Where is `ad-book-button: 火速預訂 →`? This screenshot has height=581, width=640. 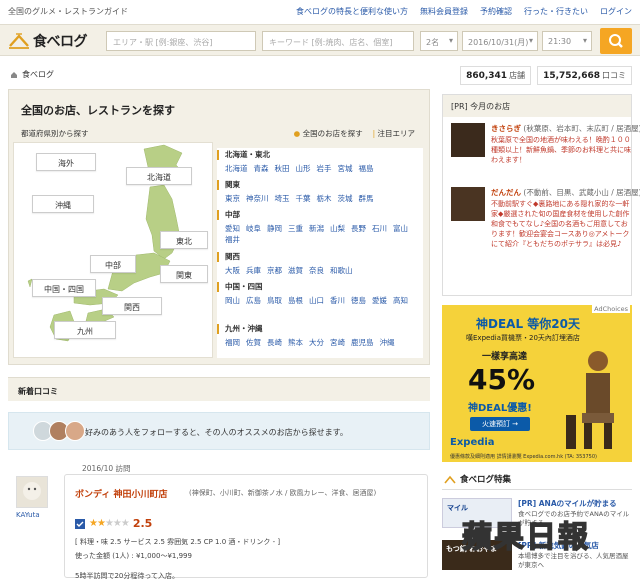 ad-book-button: 火速預訂 → is located at coordinates (500, 424).